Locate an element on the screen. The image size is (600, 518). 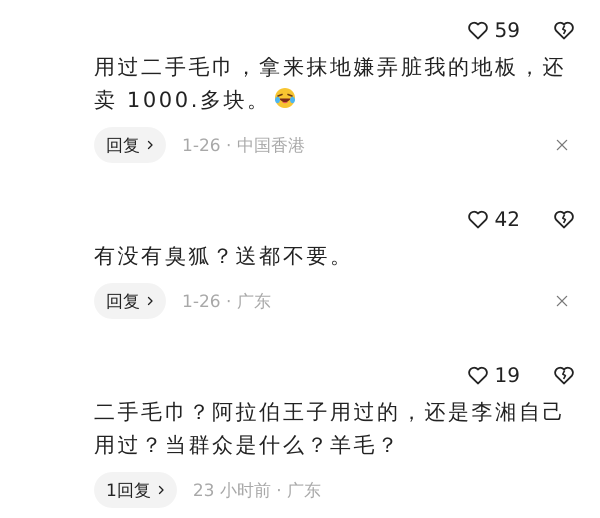
comment-meta: 23 小时前 · 广东 is located at coordinates (257, 491).